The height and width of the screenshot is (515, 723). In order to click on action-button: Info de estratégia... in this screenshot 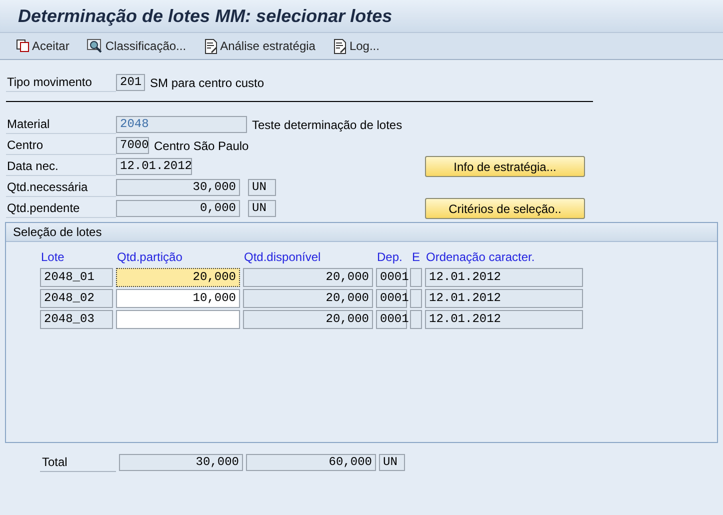, I will do `click(505, 166)`.